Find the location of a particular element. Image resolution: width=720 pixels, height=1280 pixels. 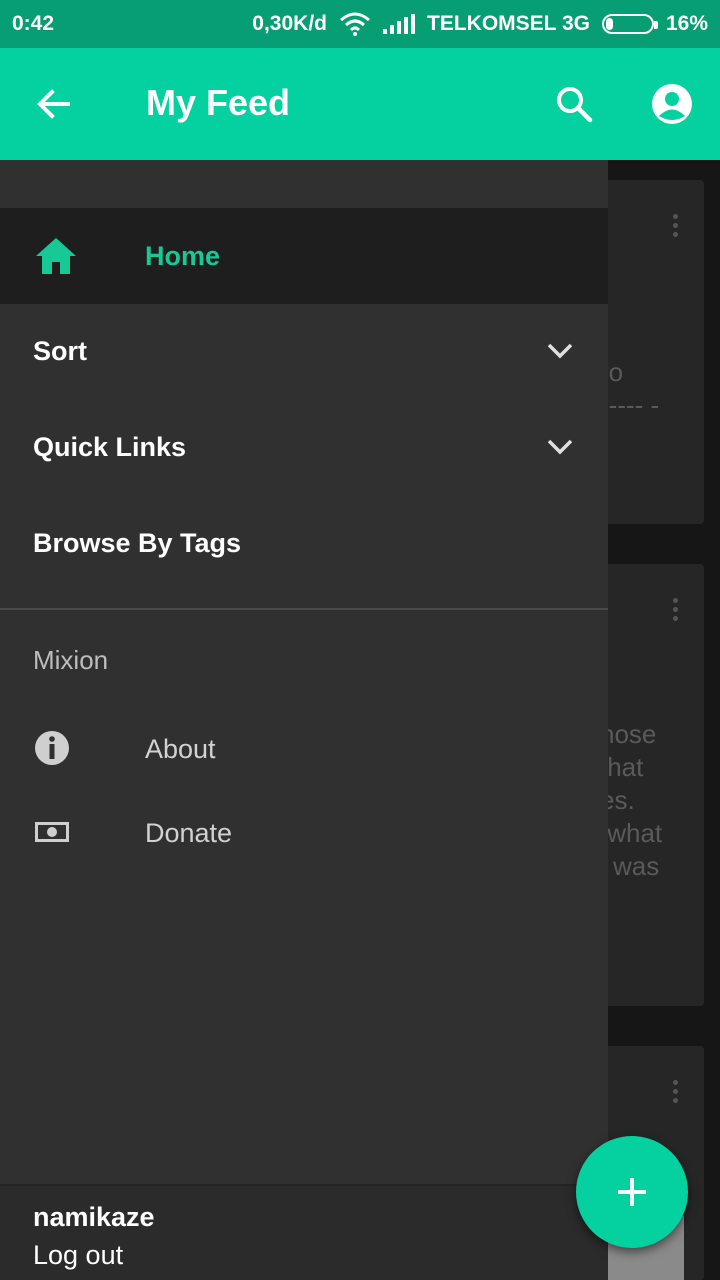

drawer-divider is located at coordinates (304, 609).